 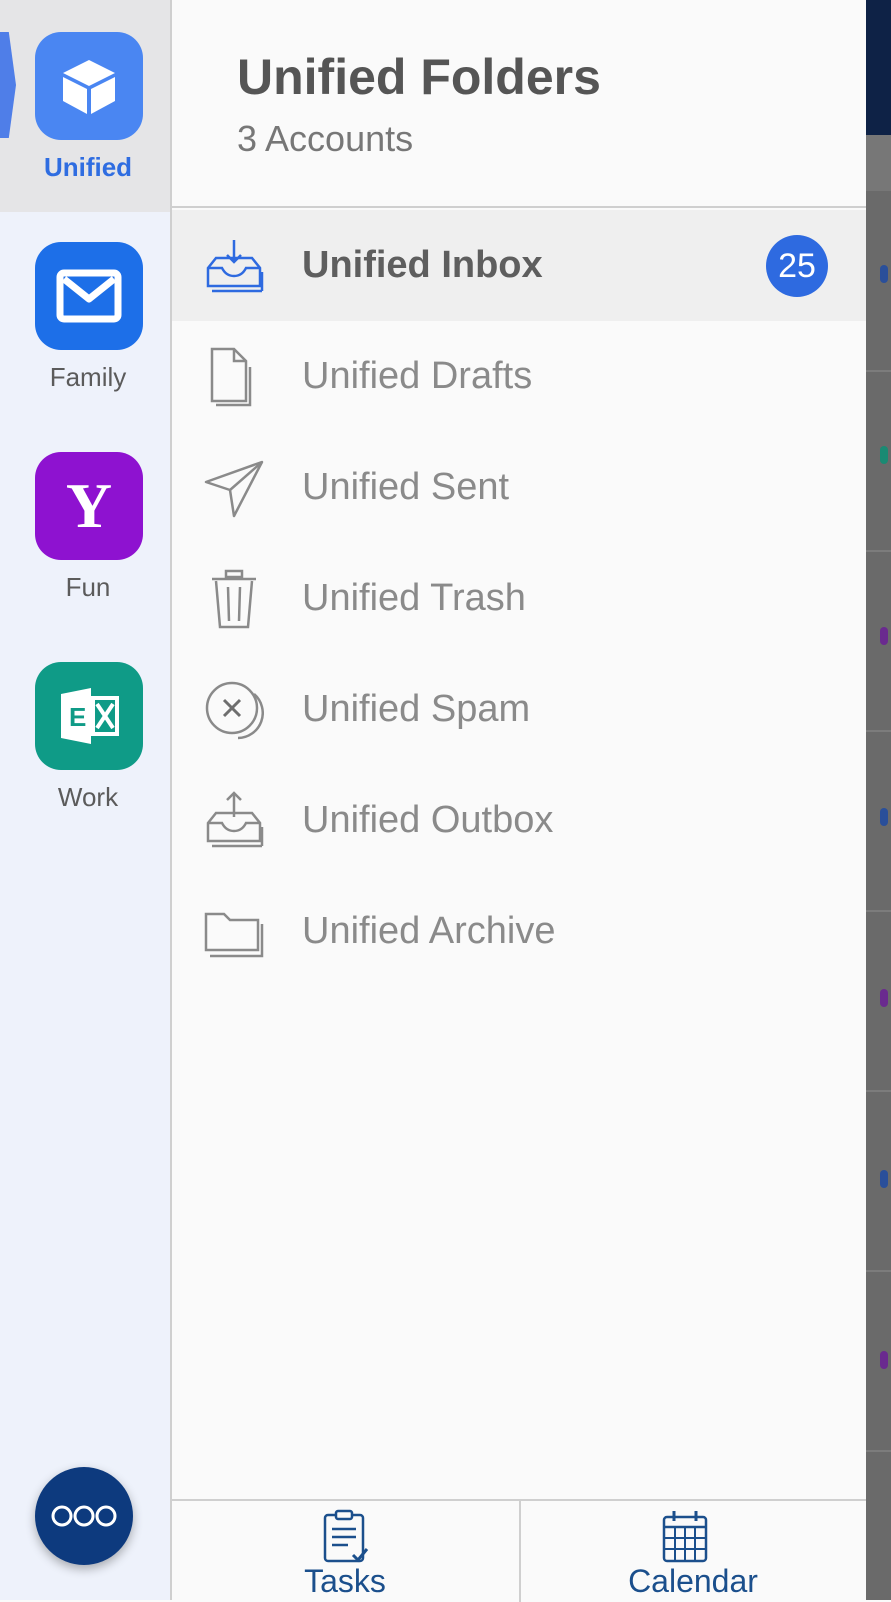 I want to click on folder-unified-spam: Unified Spam, so click(x=519, y=709).